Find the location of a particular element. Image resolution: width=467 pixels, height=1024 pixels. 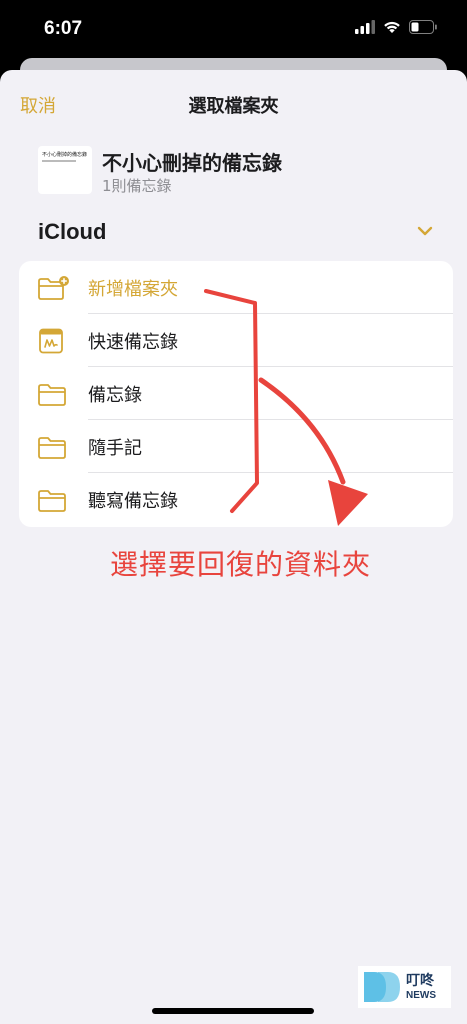

logo-icon is located at coordinates (382, 987).